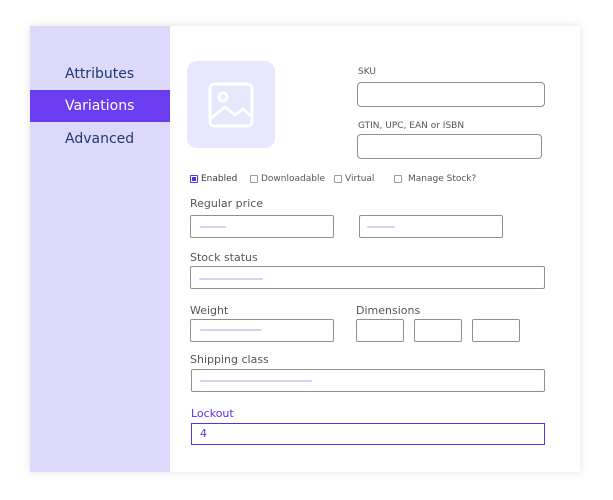  I want to click on image-icon, so click(231, 105).